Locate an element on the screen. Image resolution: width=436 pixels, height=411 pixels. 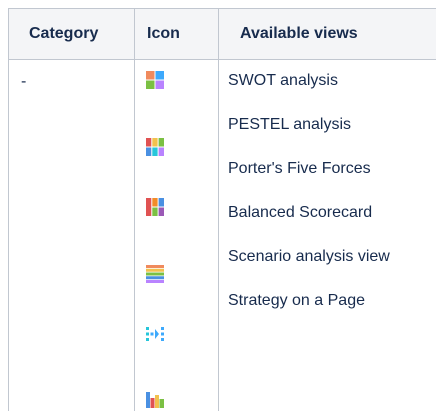
strategy-on-a-page-icon is located at coordinates (155, 399).